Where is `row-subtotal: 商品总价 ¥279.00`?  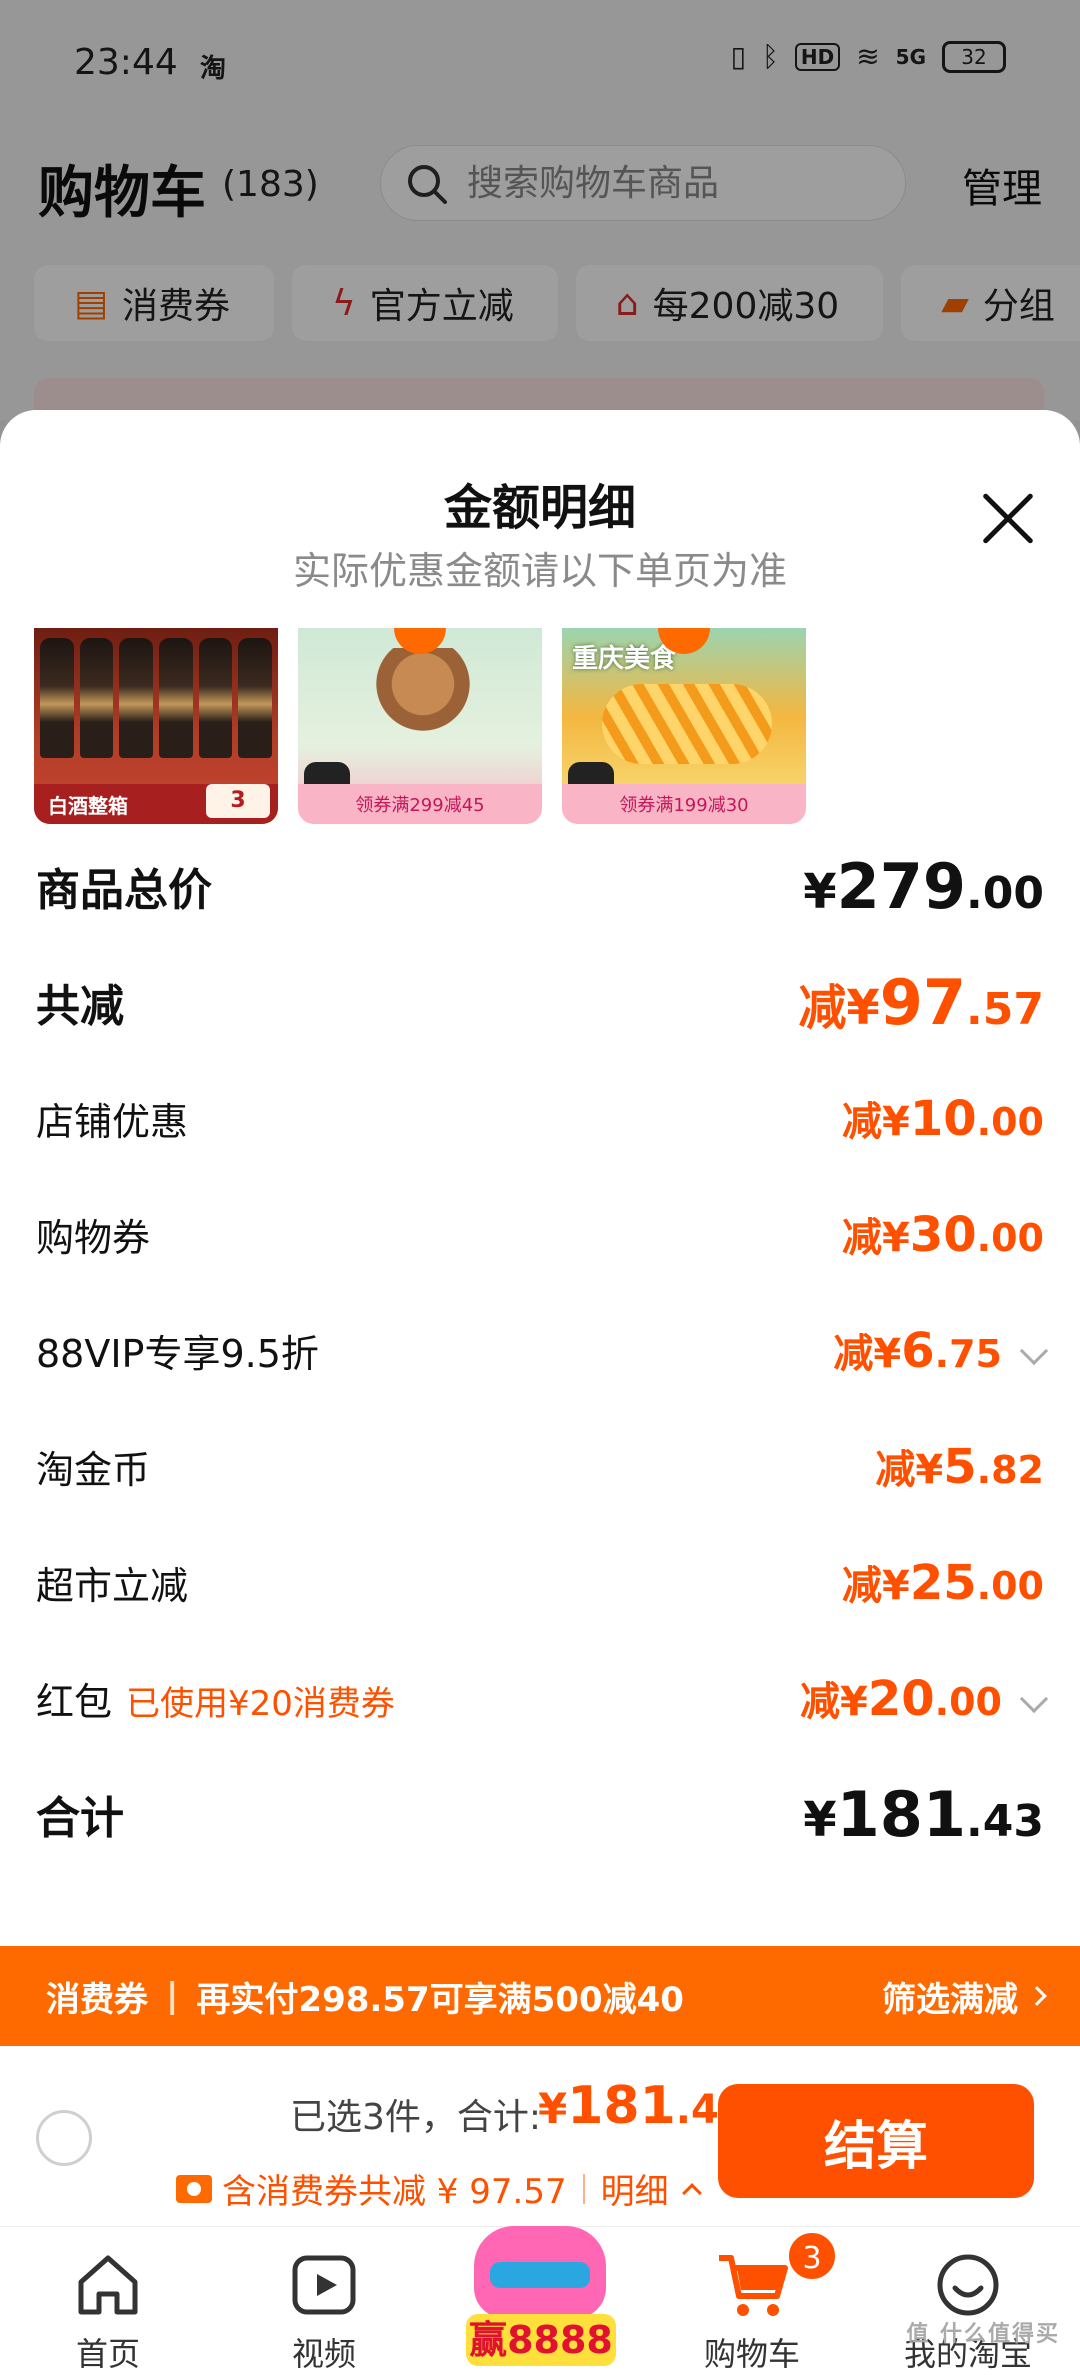
row-subtotal: 商品总价 ¥279.00 is located at coordinates (540, 886).